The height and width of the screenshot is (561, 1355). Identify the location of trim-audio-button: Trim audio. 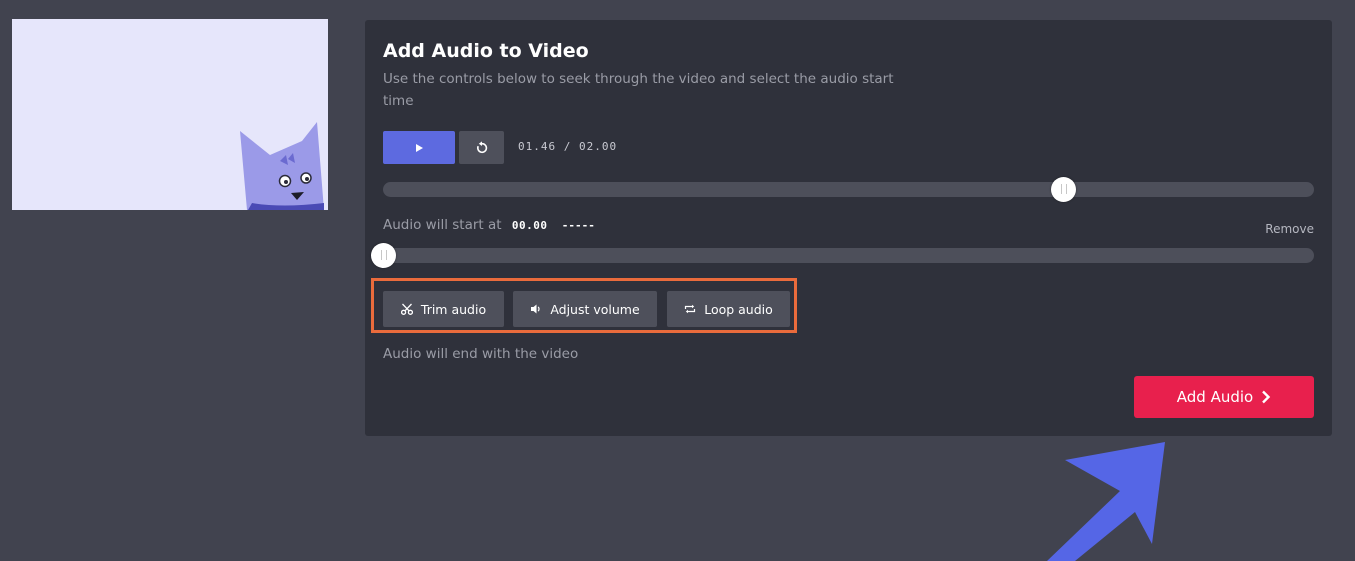
(443, 309).